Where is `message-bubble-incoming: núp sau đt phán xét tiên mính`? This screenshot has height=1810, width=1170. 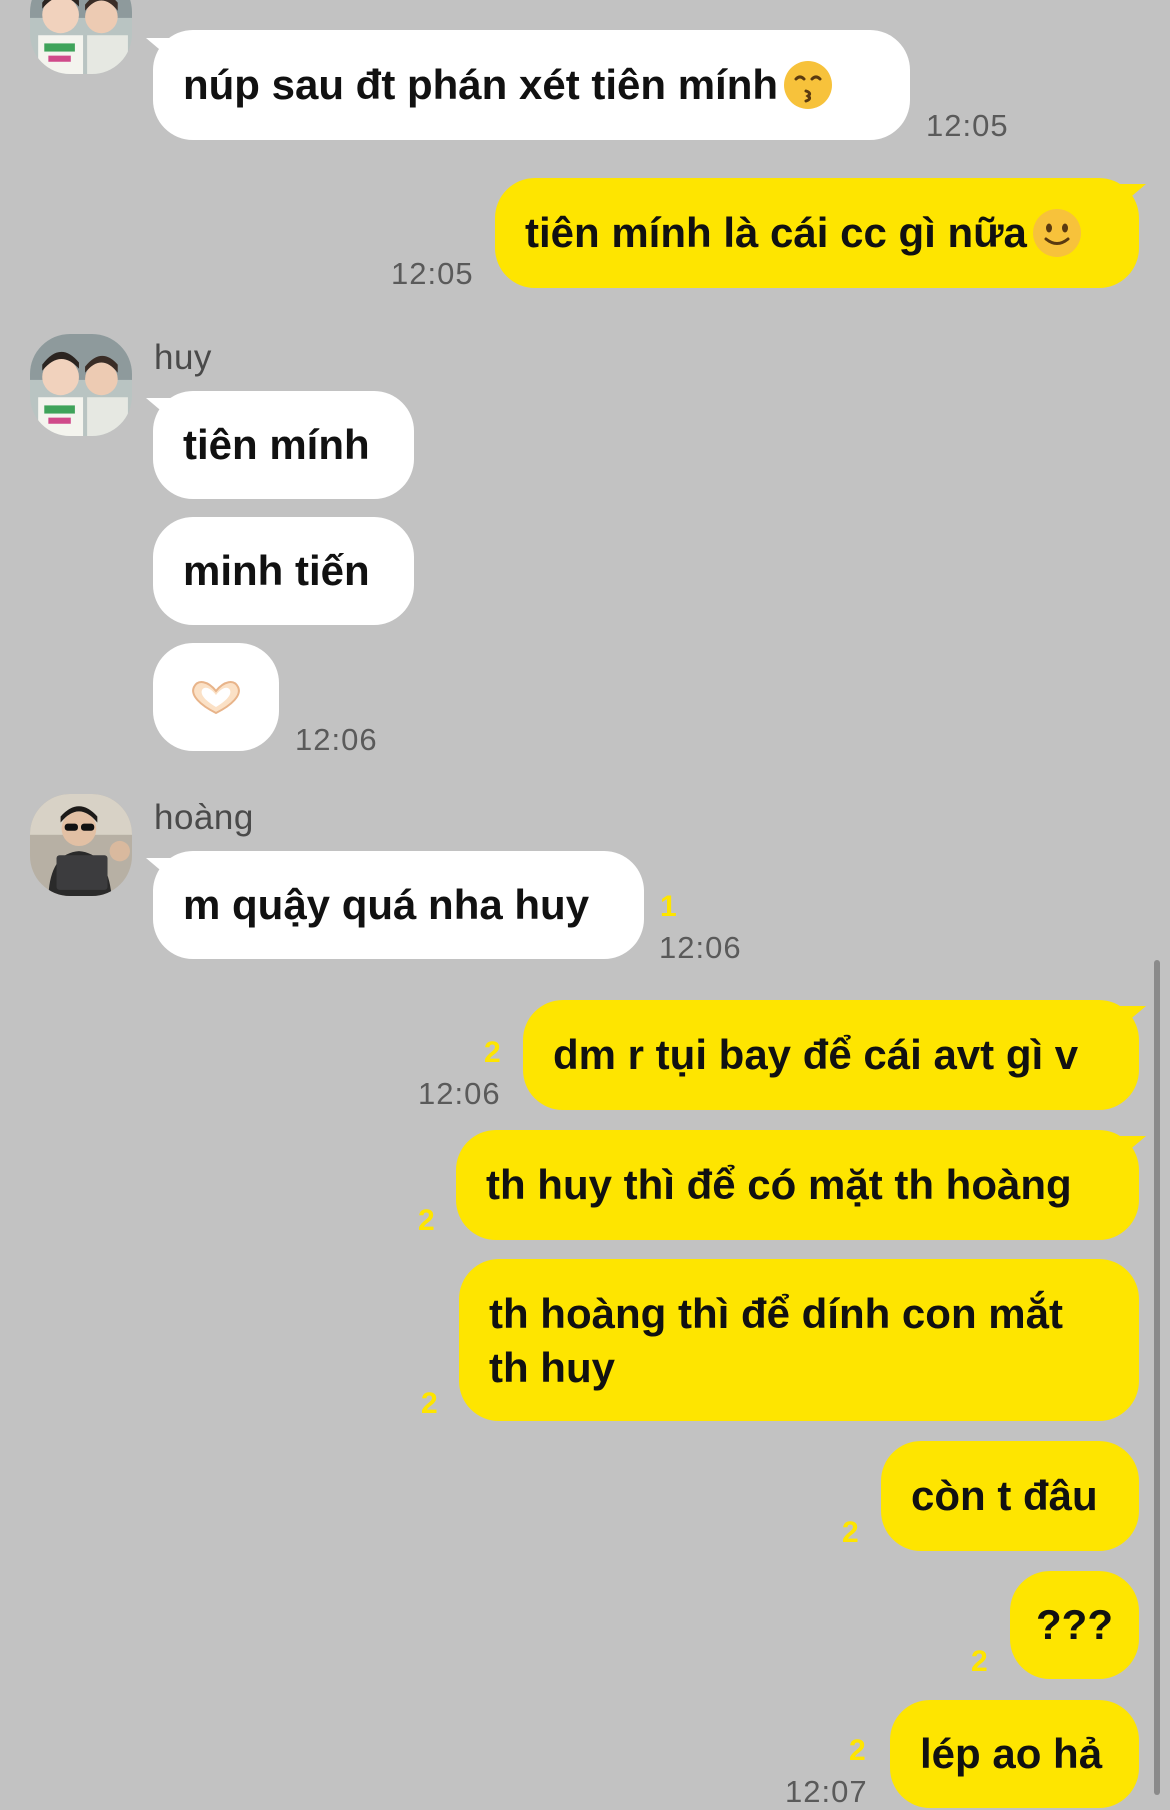
message-bubble-incoming: núp sau đt phán xét tiên mính is located at coordinates (531, 85).